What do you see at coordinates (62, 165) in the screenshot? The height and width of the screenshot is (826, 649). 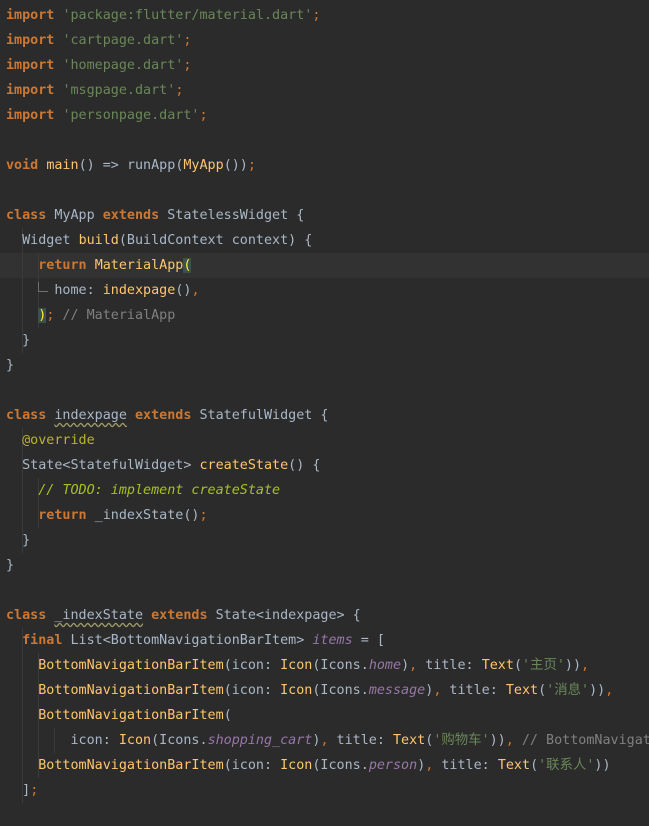 I see `code-token: main` at bounding box center [62, 165].